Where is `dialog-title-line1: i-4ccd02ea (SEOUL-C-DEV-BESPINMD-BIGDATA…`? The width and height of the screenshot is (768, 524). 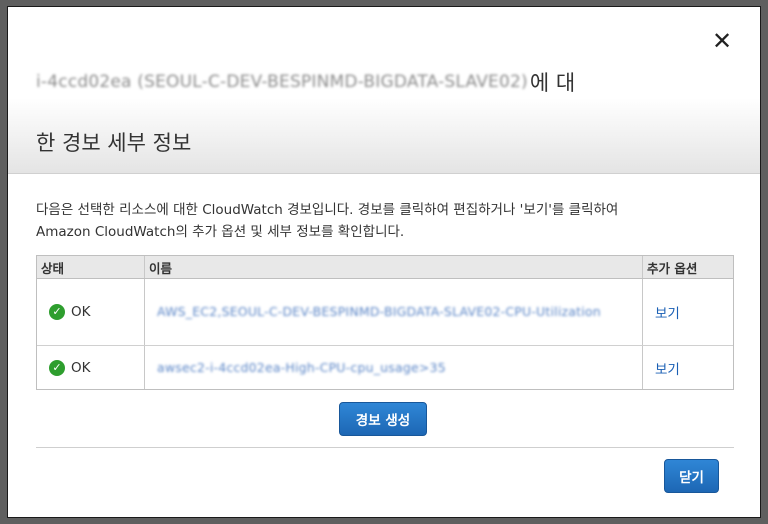 dialog-title-line1: i-4ccd02ea (SEOUL-C-DEV-BESPINMD-BIGDATA… is located at coordinates (305, 82).